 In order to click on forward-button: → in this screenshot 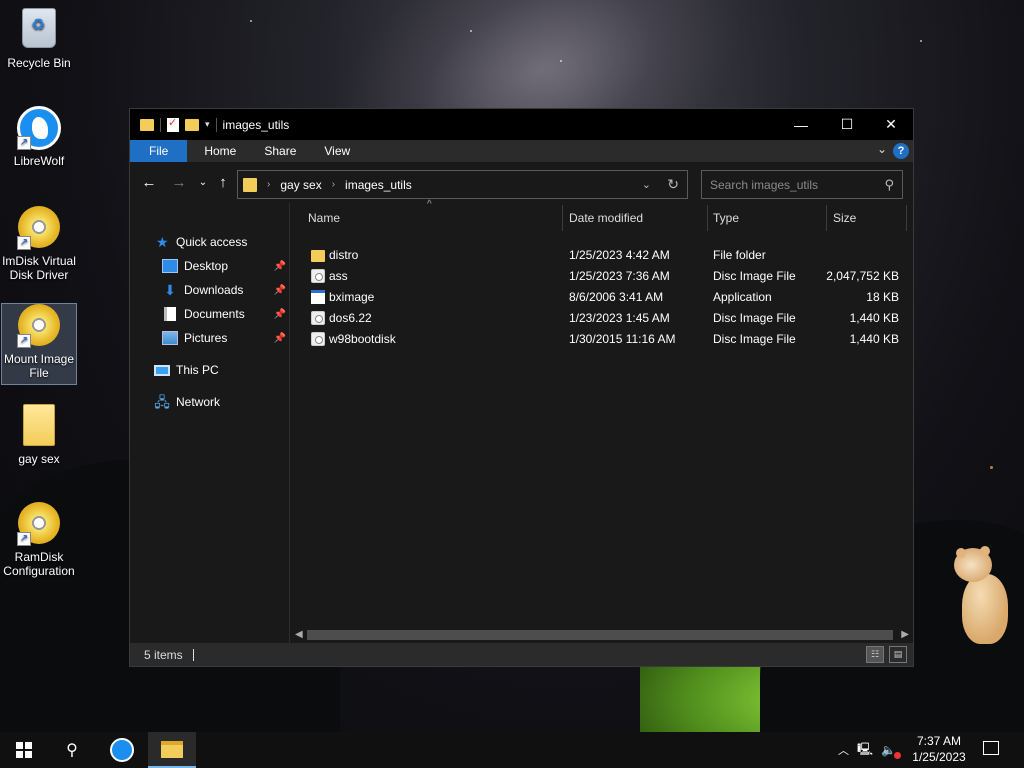, I will do `click(179, 183)`.